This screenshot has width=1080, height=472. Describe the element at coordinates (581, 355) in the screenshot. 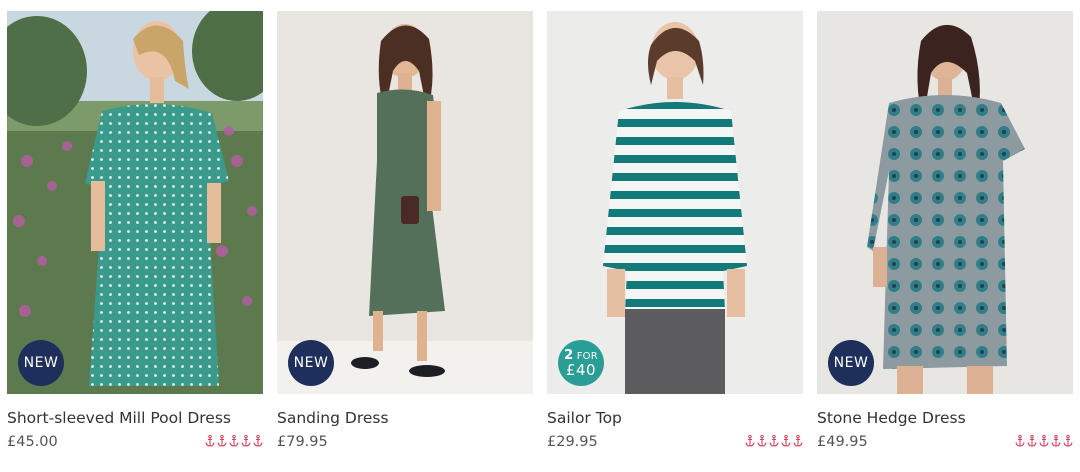

I see `offer-badge-line1: 2 FOR` at that location.